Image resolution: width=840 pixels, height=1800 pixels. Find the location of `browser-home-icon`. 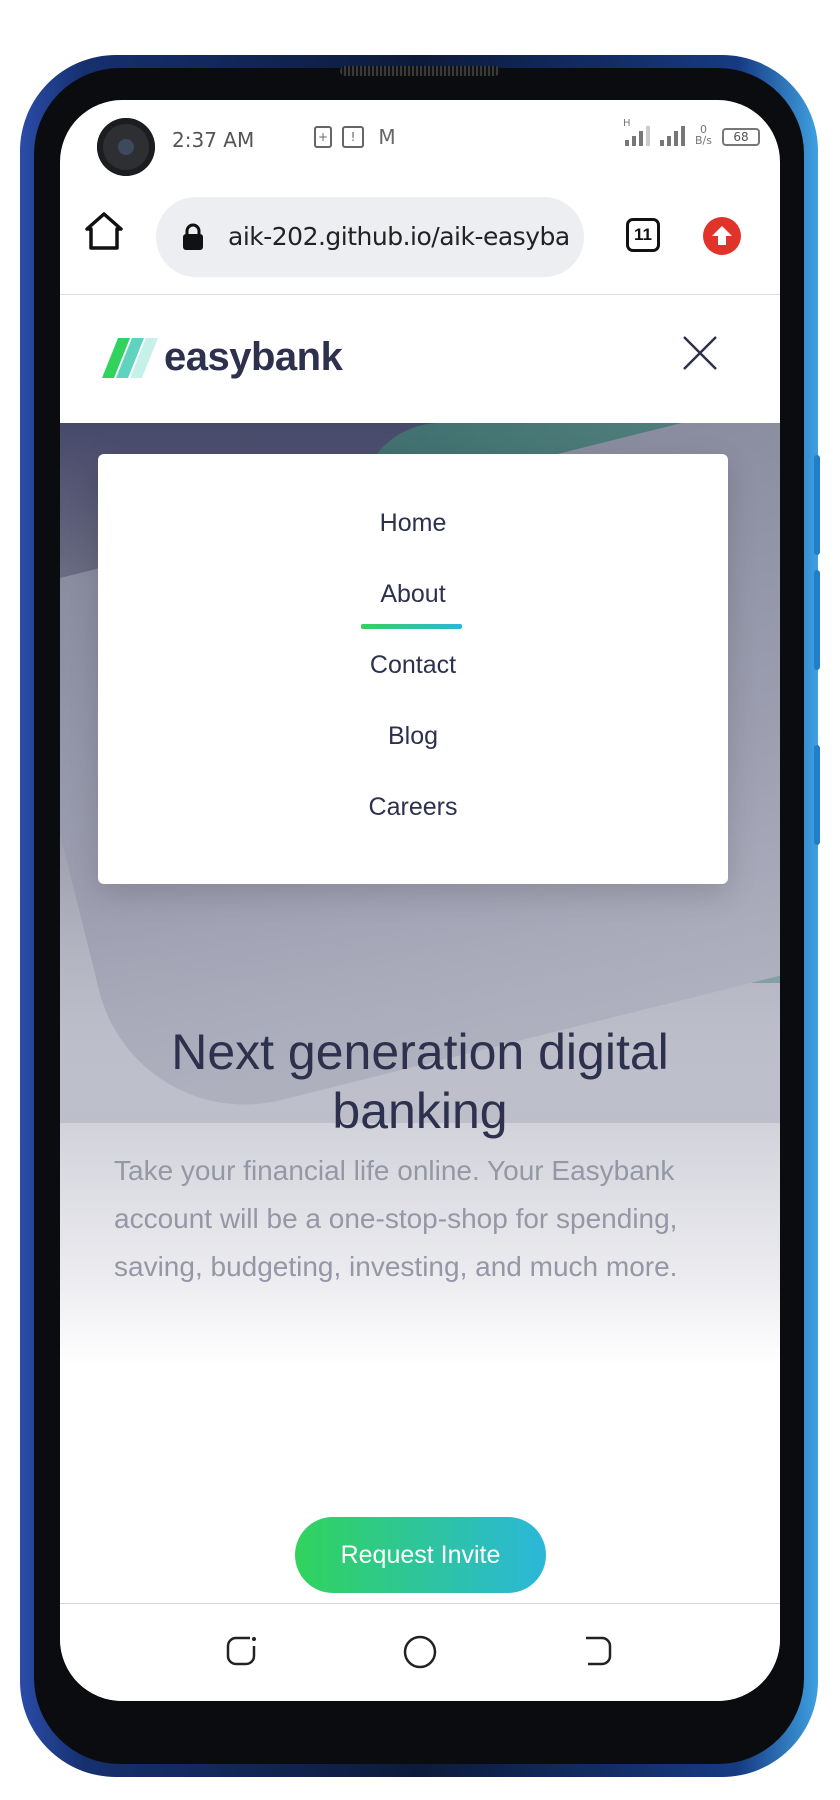

browser-home-icon is located at coordinates (104, 231).